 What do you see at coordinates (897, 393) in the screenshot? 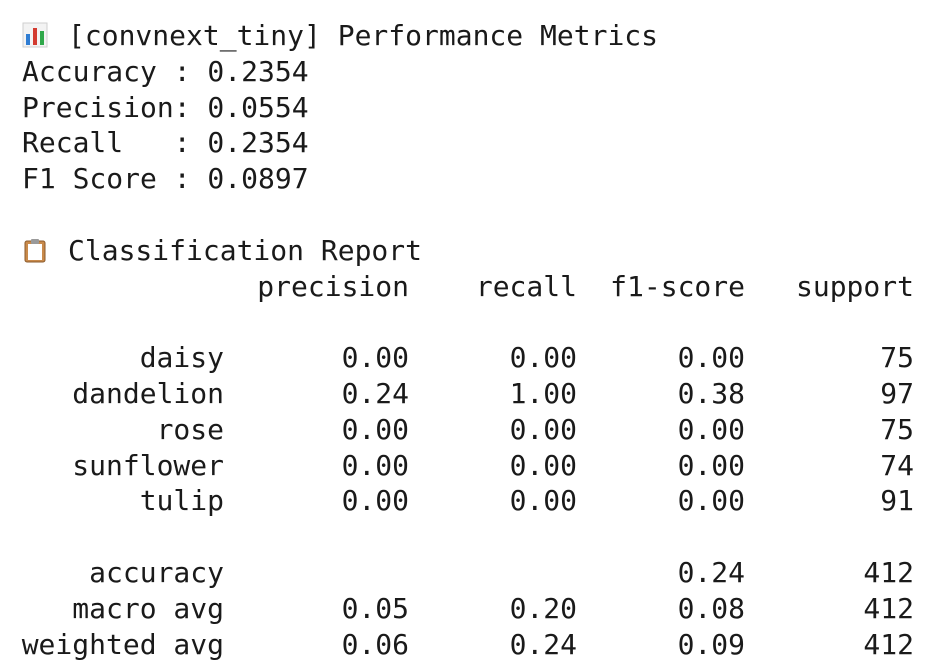
I see `support-value: 97` at bounding box center [897, 393].